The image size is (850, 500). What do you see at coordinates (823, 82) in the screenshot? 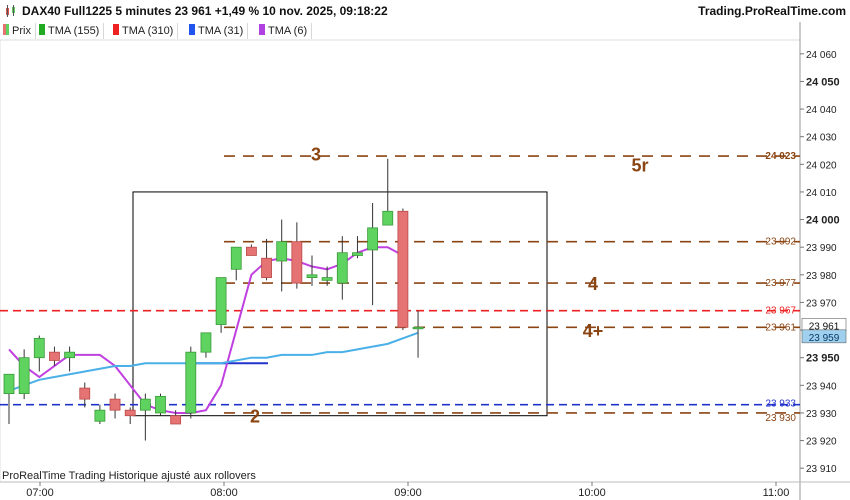
I see `y-tick-label: 24 050` at bounding box center [823, 82].